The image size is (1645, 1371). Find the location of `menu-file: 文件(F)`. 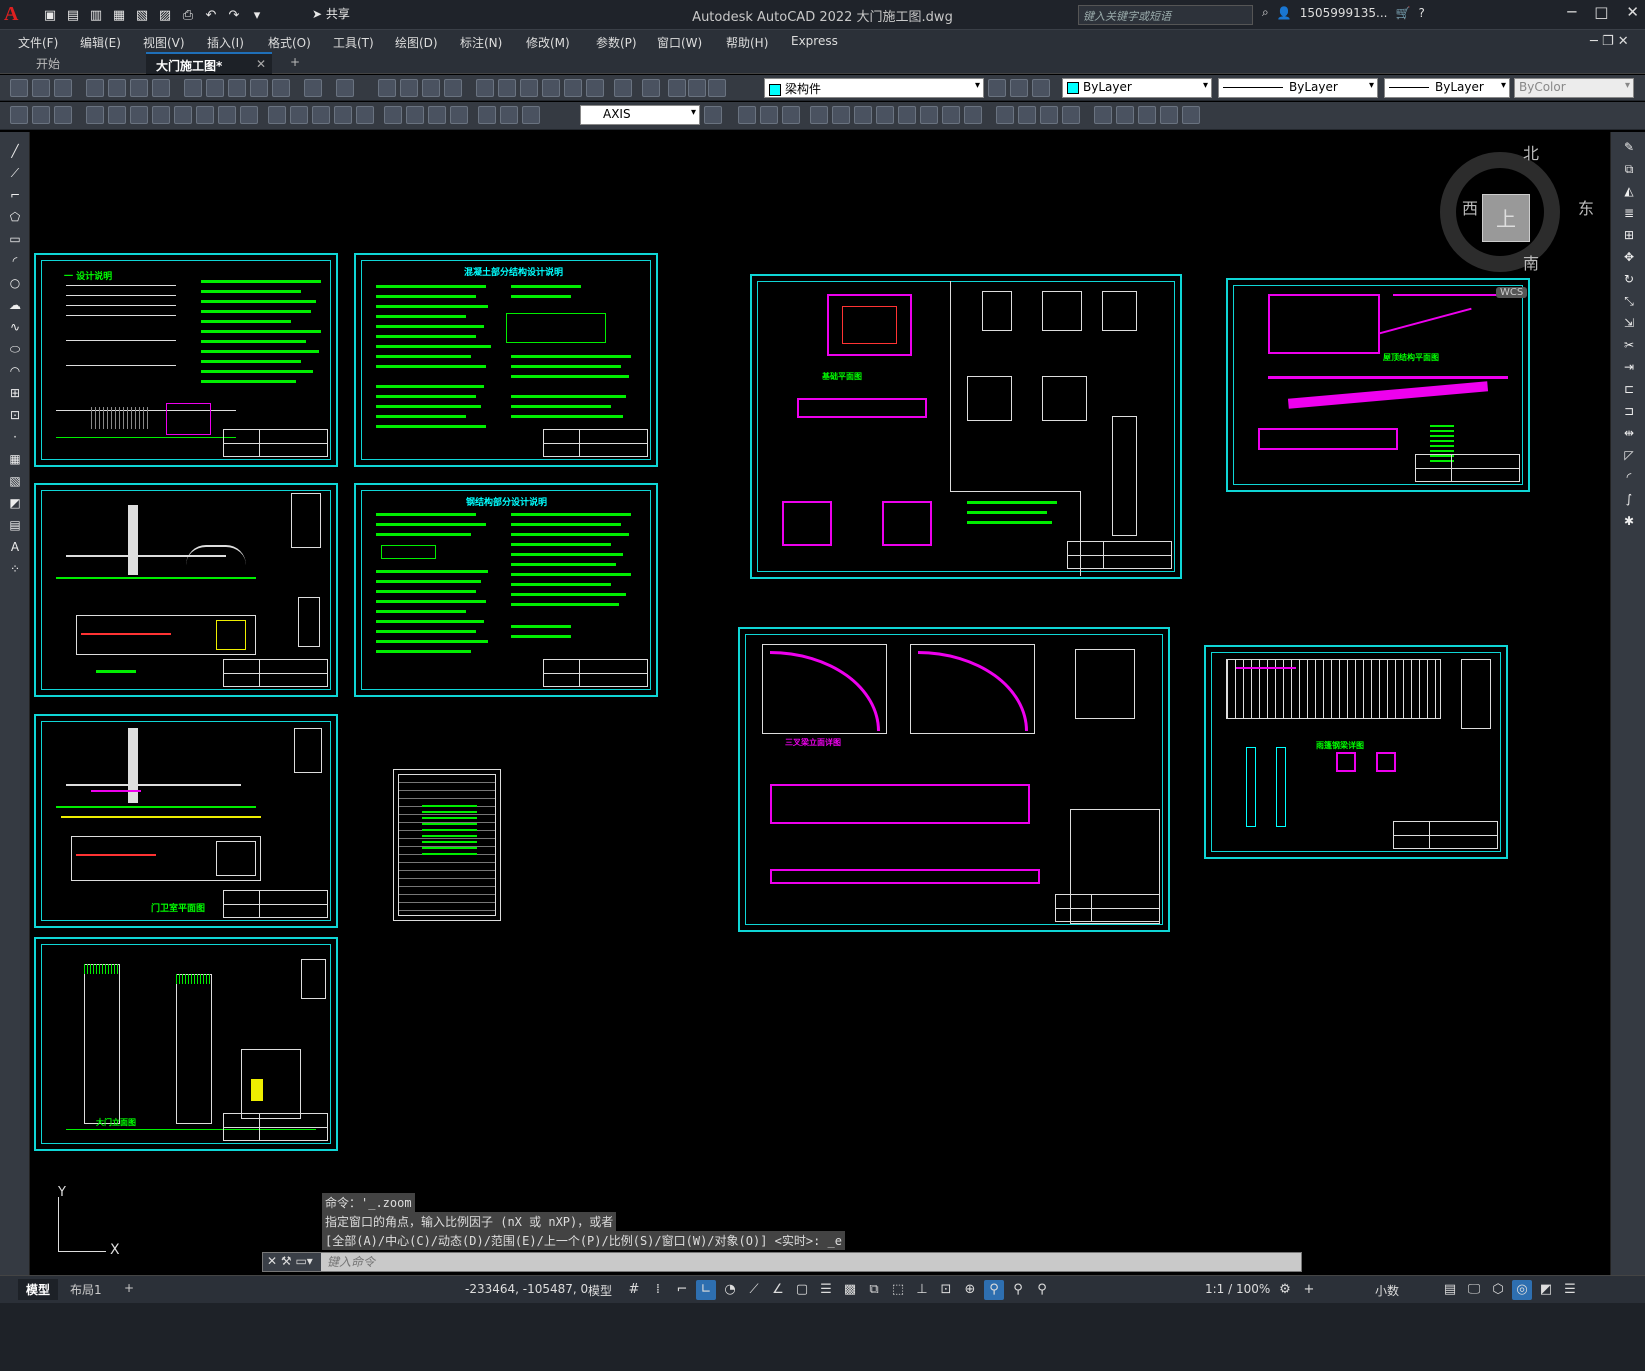

menu-file: 文件(F) is located at coordinates (38, 42).